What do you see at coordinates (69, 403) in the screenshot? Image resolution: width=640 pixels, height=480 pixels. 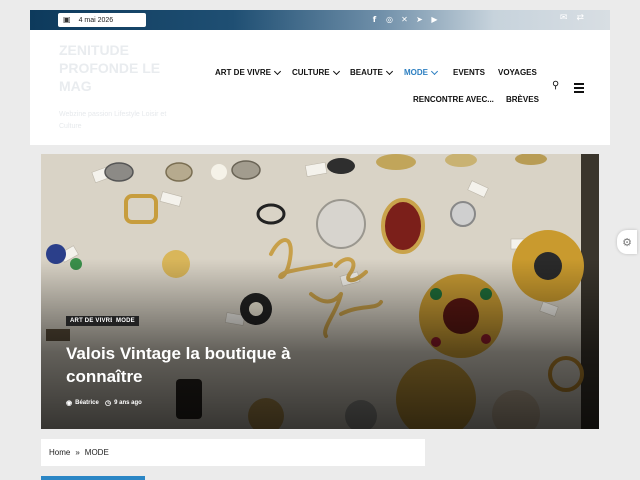 I see `user-icon: ◉` at bounding box center [69, 403].